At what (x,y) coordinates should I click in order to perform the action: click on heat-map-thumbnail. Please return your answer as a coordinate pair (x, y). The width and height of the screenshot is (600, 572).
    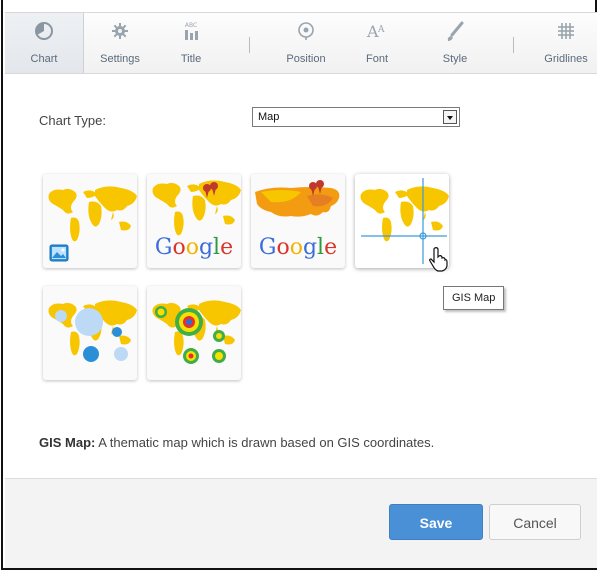
    Looking at the image, I should click on (194, 333).